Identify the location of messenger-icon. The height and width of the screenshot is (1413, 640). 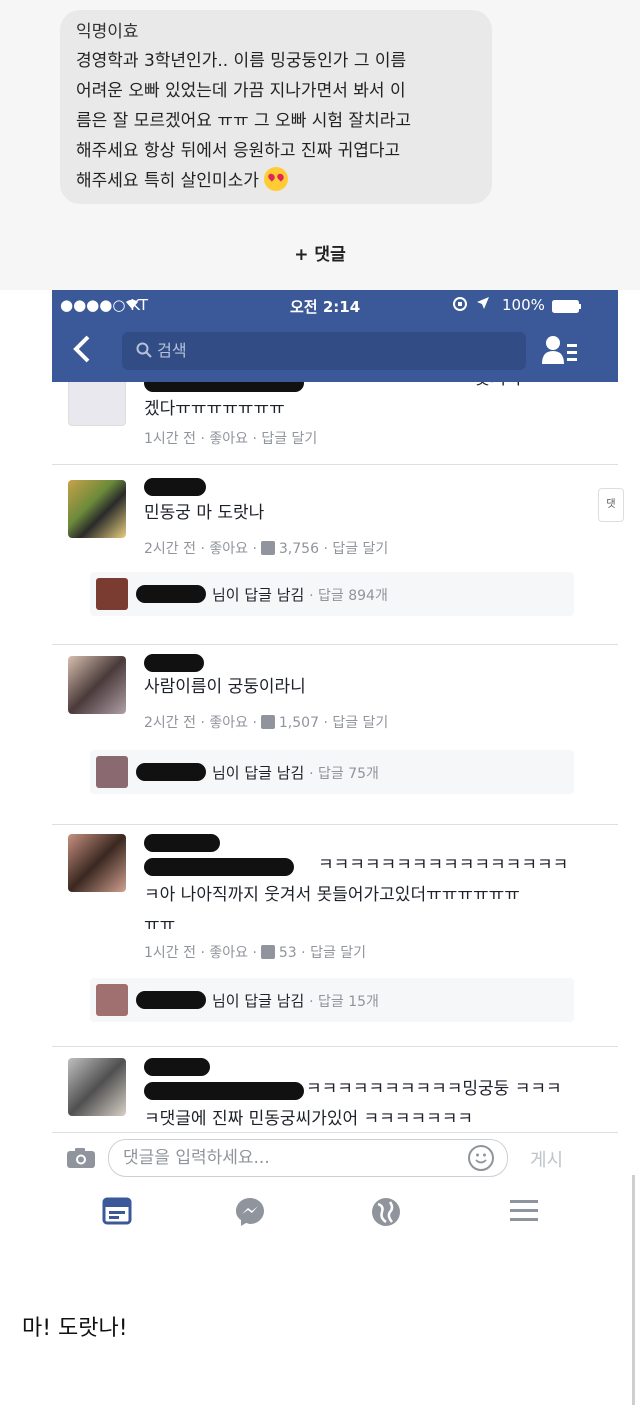
(250, 1212).